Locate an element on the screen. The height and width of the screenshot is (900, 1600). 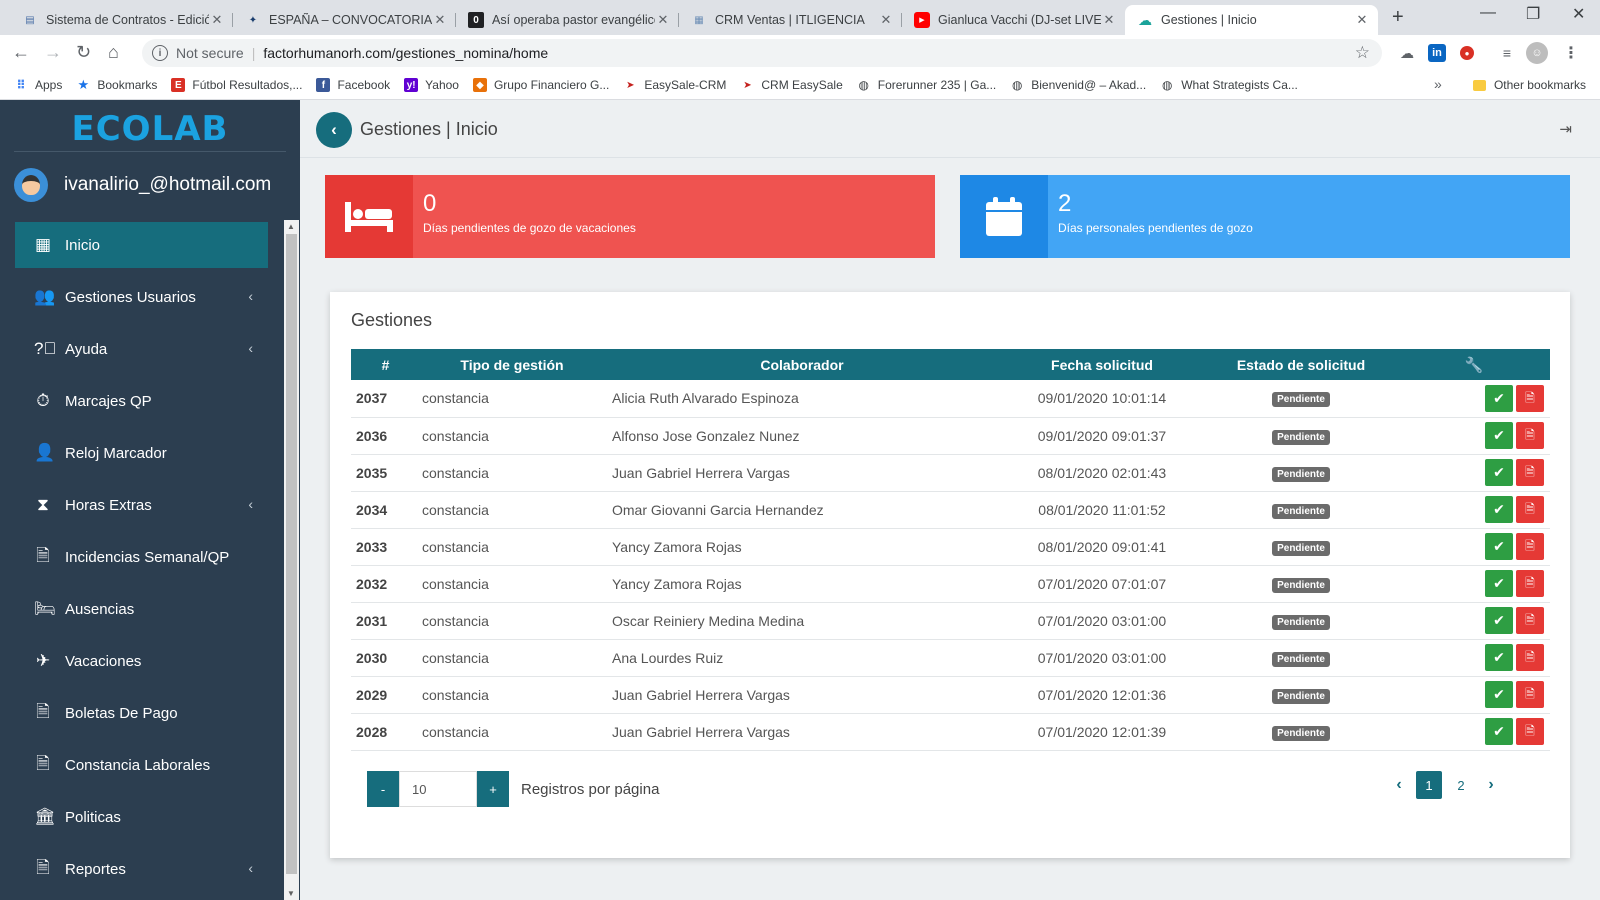
prev-page-icon: ‹ is located at coordinates (1399, 785).